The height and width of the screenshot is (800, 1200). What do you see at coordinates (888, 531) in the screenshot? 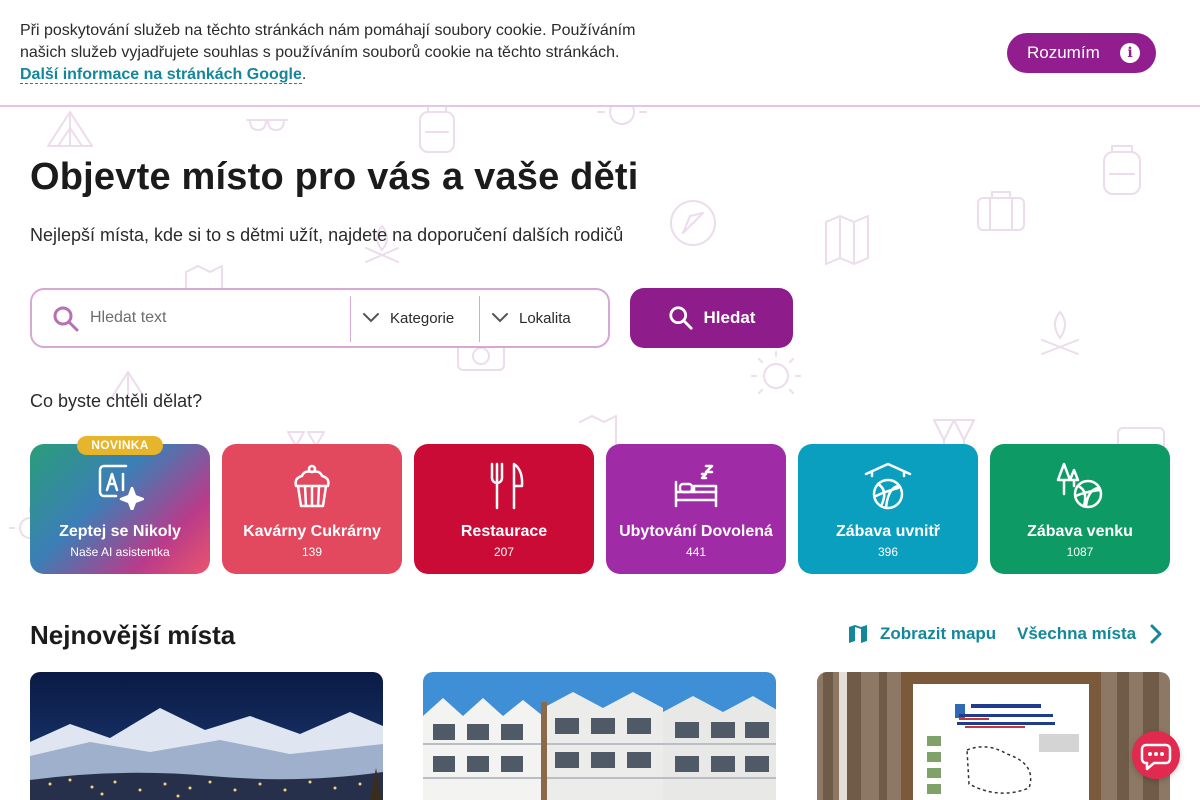
I see `category-label: Zábava uvnitř` at bounding box center [888, 531].